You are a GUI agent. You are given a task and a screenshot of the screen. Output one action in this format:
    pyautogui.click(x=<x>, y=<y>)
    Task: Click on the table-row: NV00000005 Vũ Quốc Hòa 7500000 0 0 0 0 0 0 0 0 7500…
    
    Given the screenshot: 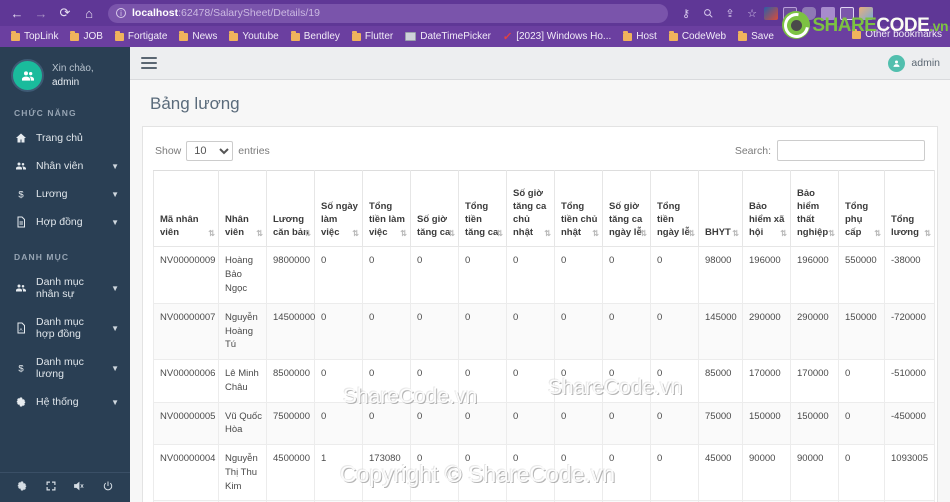 What is the action you would take?
    pyautogui.click(x=544, y=423)
    